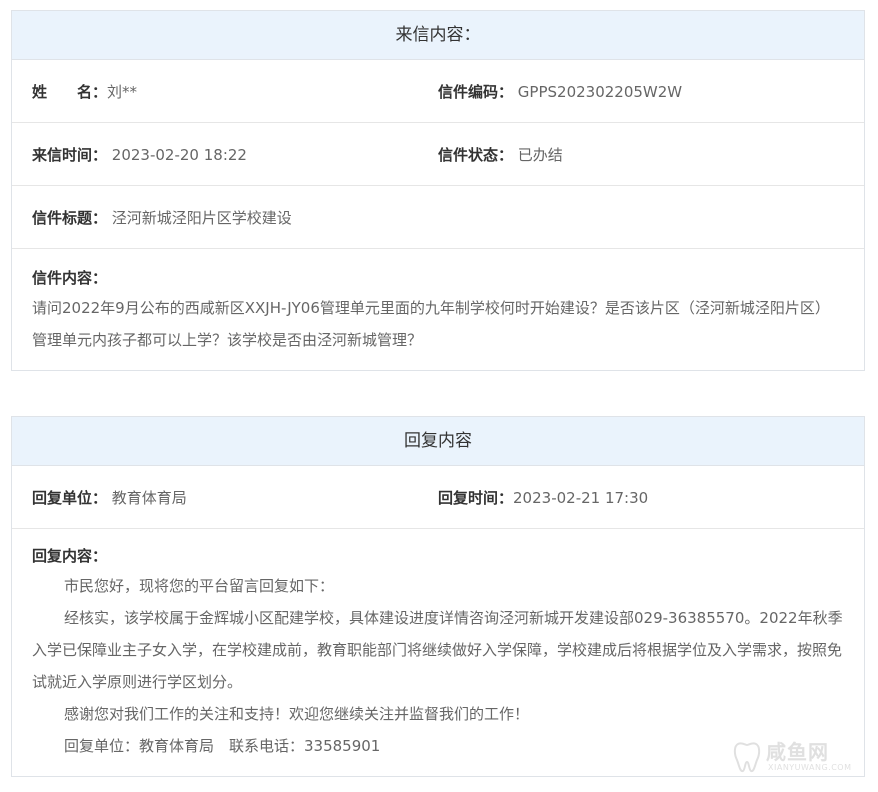 Image resolution: width=878 pixels, height=792 pixels. I want to click on reply-paragraph: 感谢您对我们工作的关注和支持！欢迎您继续关注并监督我们的工作！, so click(297, 714).